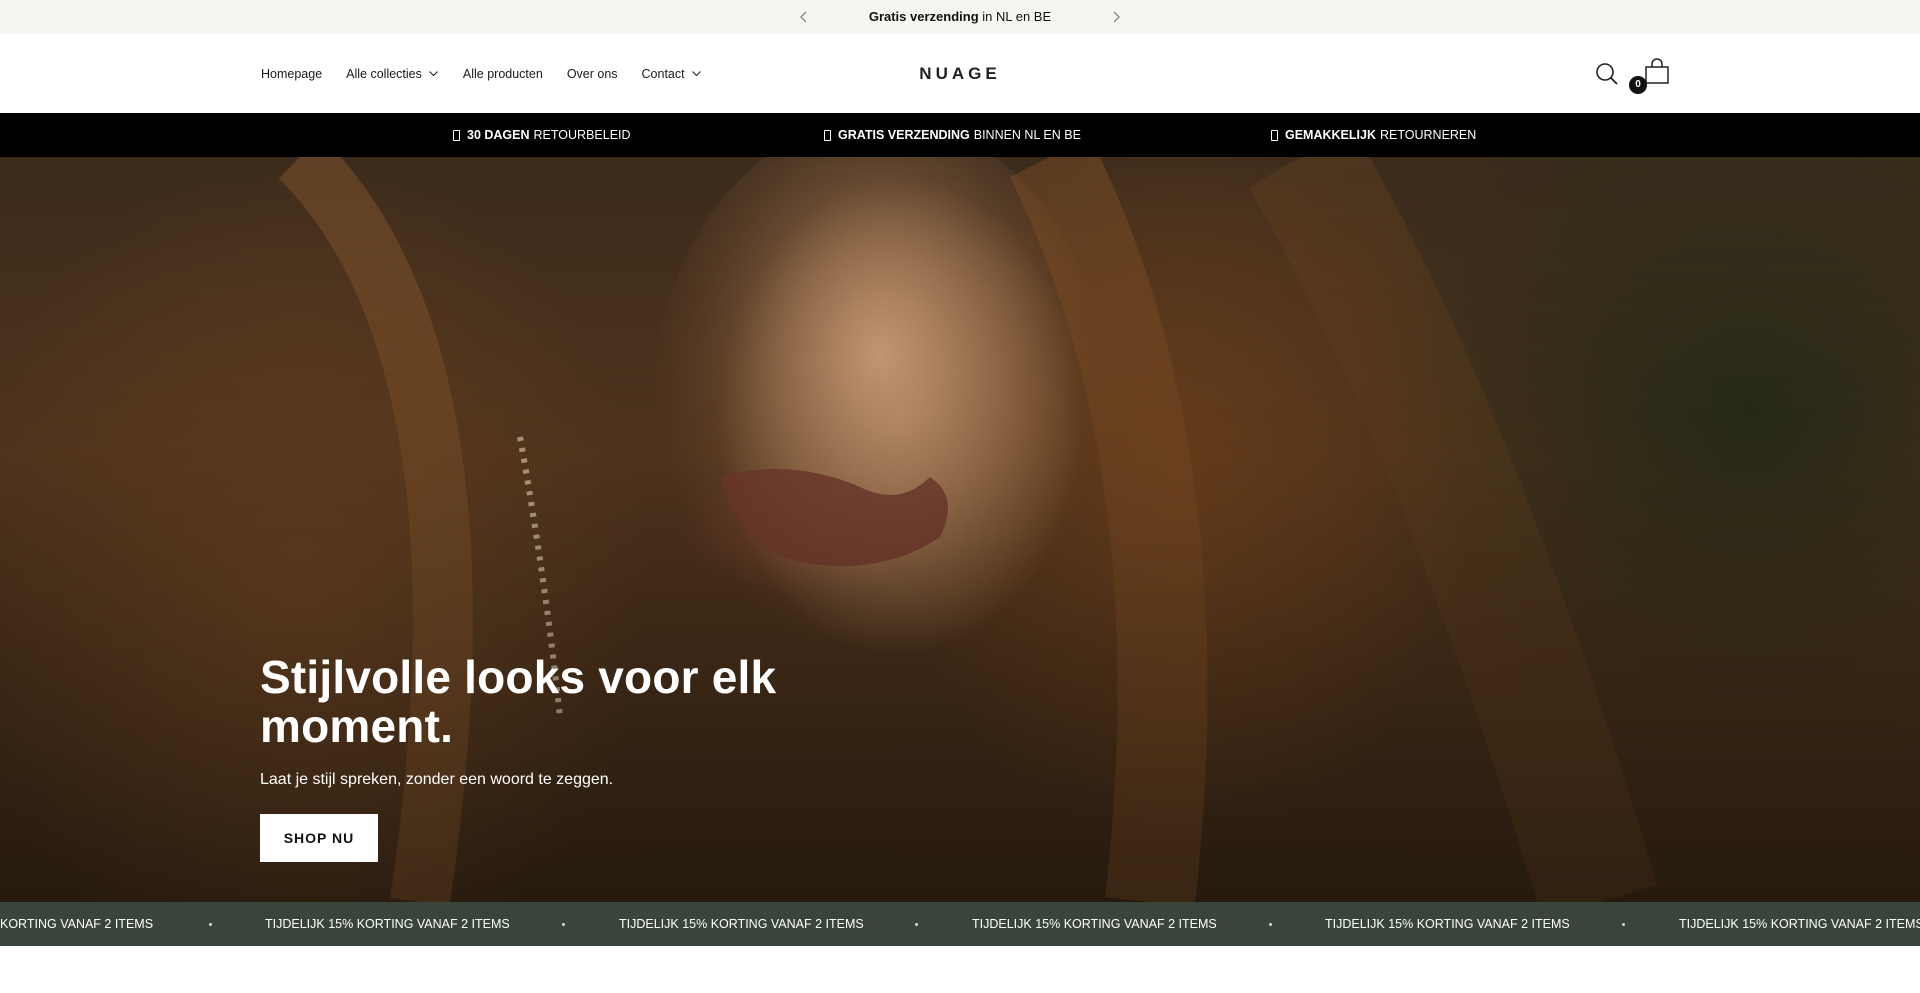 This screenshot has height=993, width=1920. What do you see at coordinates (384, 73) in the screenshot?
I see `nav-label: Alle collecties` at bounding box center [384, 73].